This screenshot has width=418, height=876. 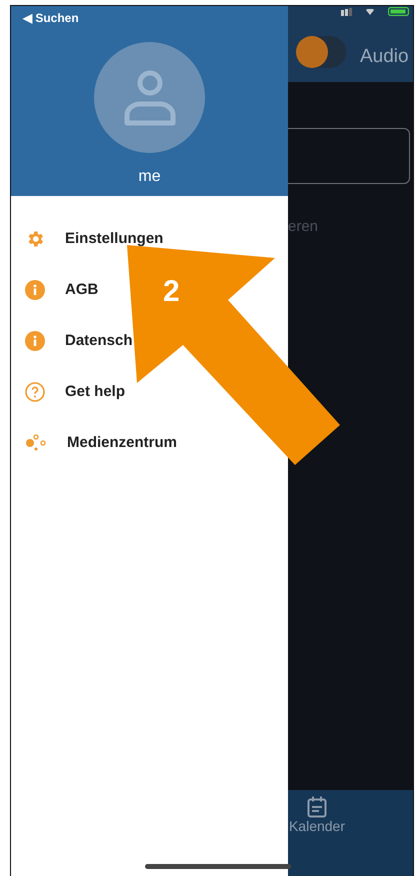 What do you see at coordinates (398, 11) in the screenshot?
I see `battery-icon` at bounding box center [398, 11].